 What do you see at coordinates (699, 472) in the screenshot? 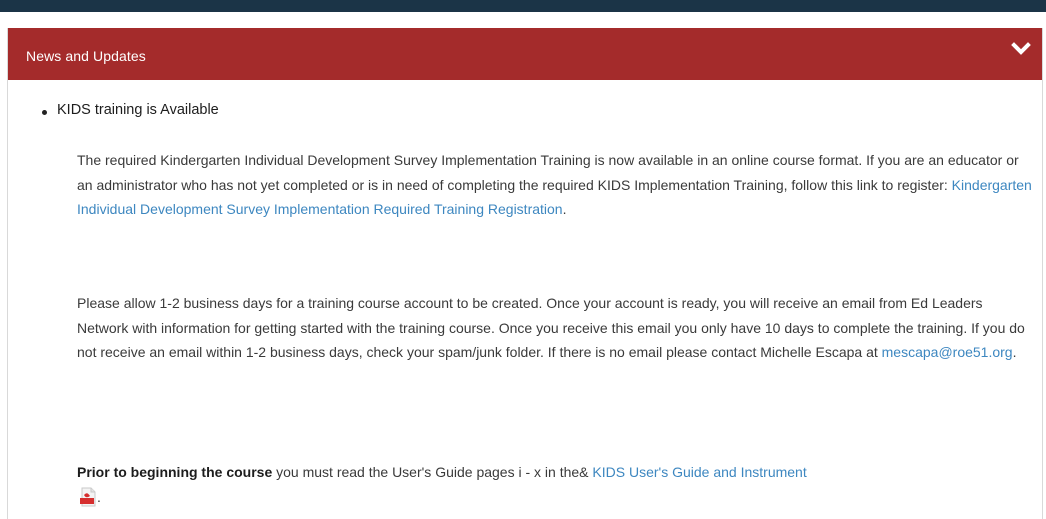
I see `users-guide-link: KIDS User's Guide and Instrument` at bounding box center [699, 472].